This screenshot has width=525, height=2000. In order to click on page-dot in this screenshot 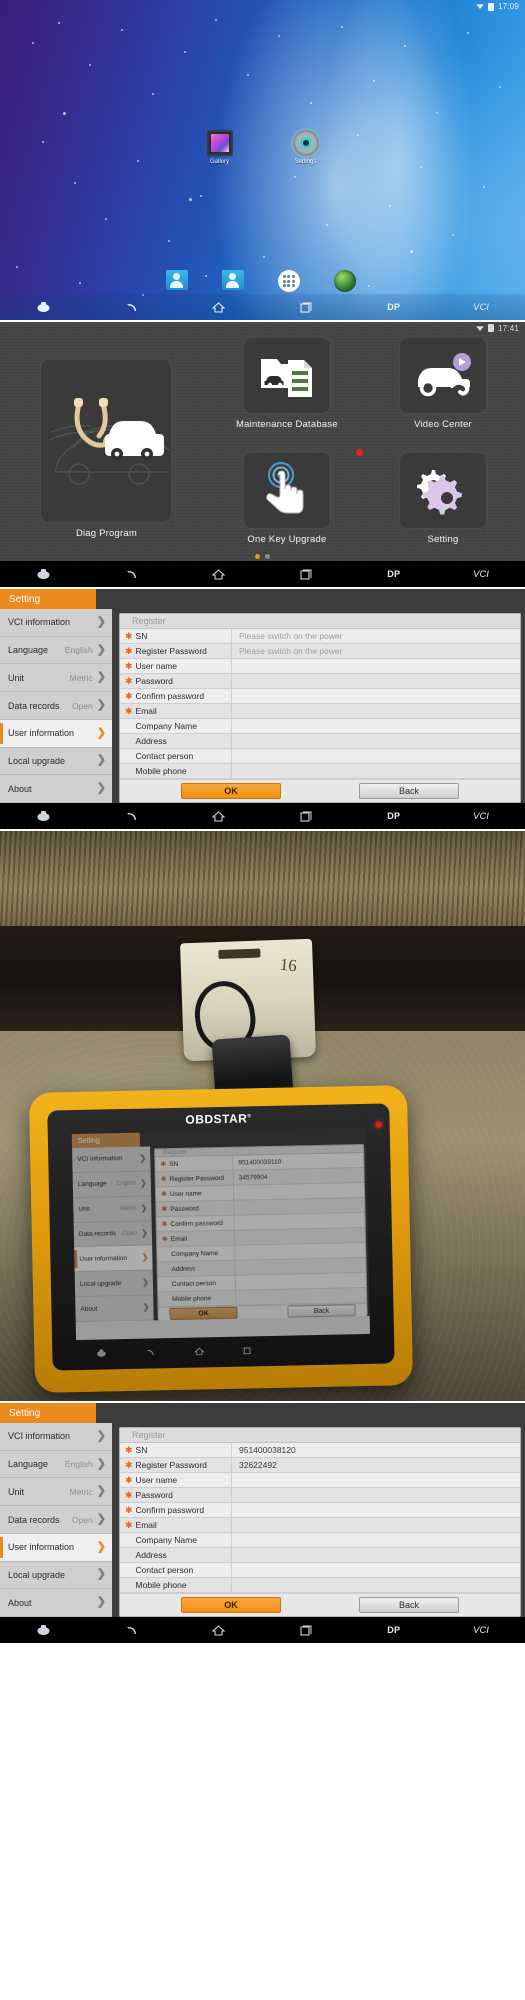, I will do `click(267, 556)`.